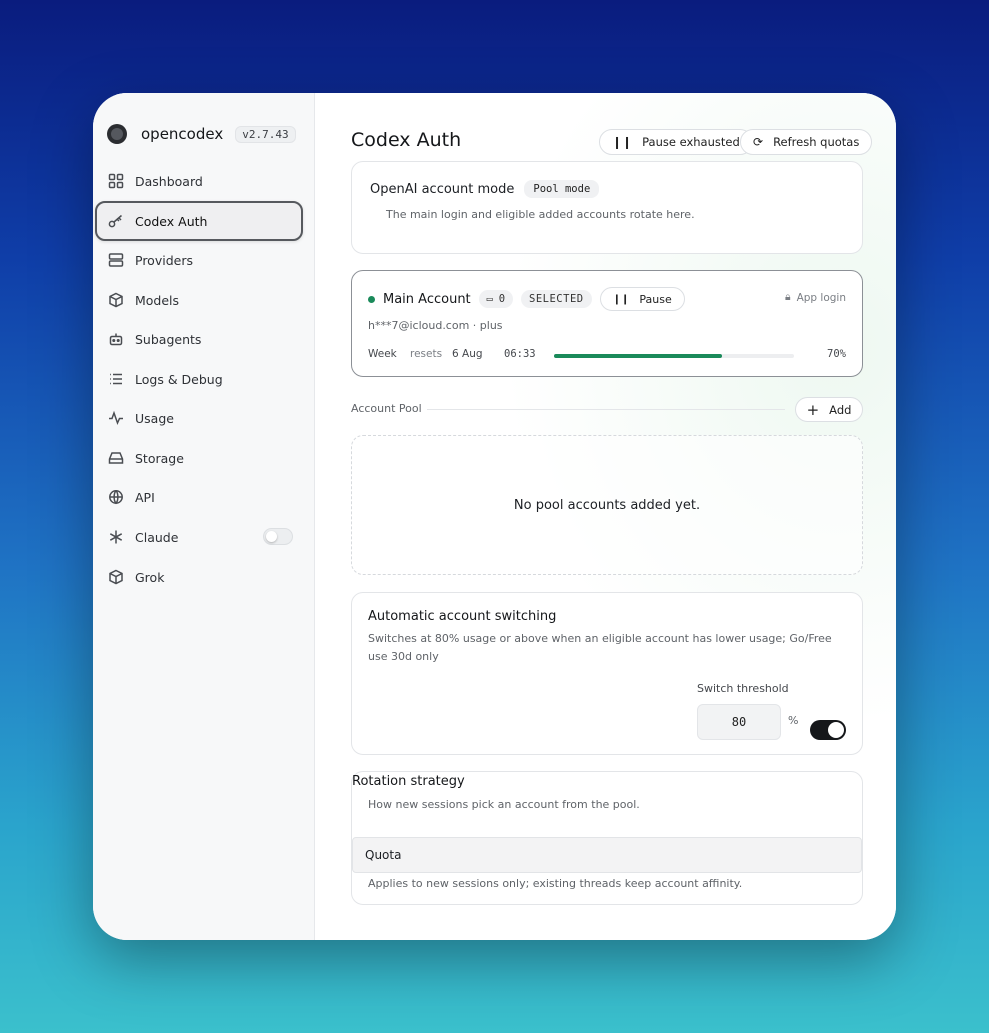 Image resolution: width=989 pixels, height=1033 pixels. Describe the element at coordinates (116, 339) in the screenshot. I see `bot-icon` at that location.